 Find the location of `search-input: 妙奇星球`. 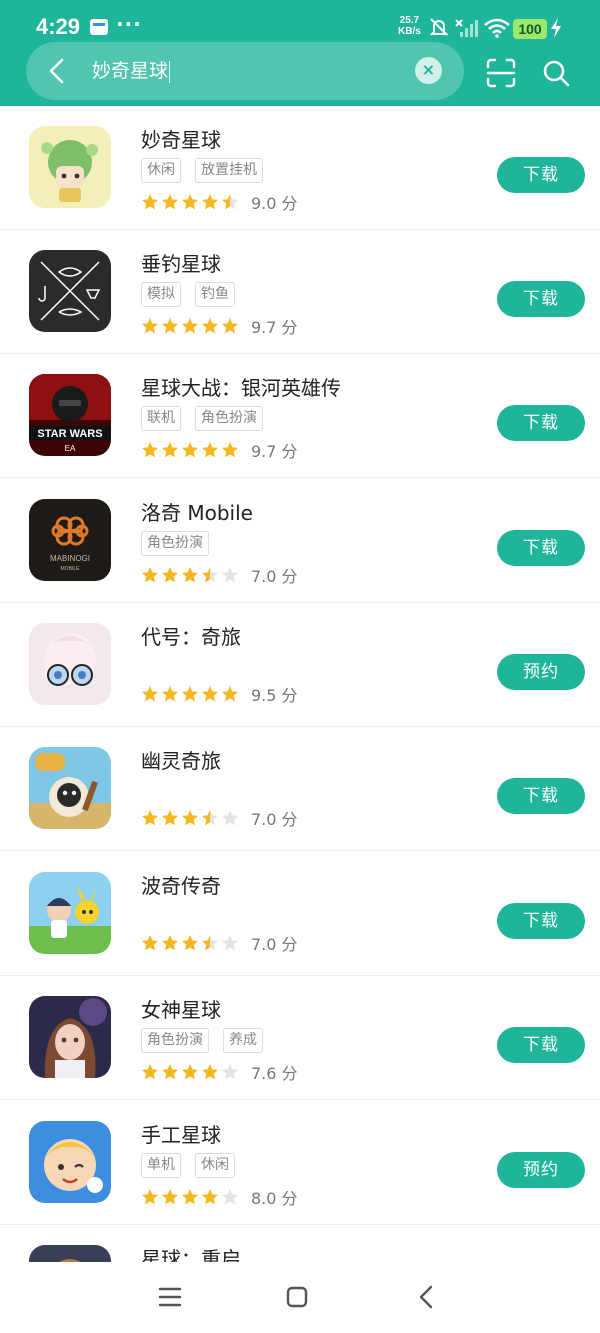

search-input: 妙奇星球 is located at coordinates (242, 71).